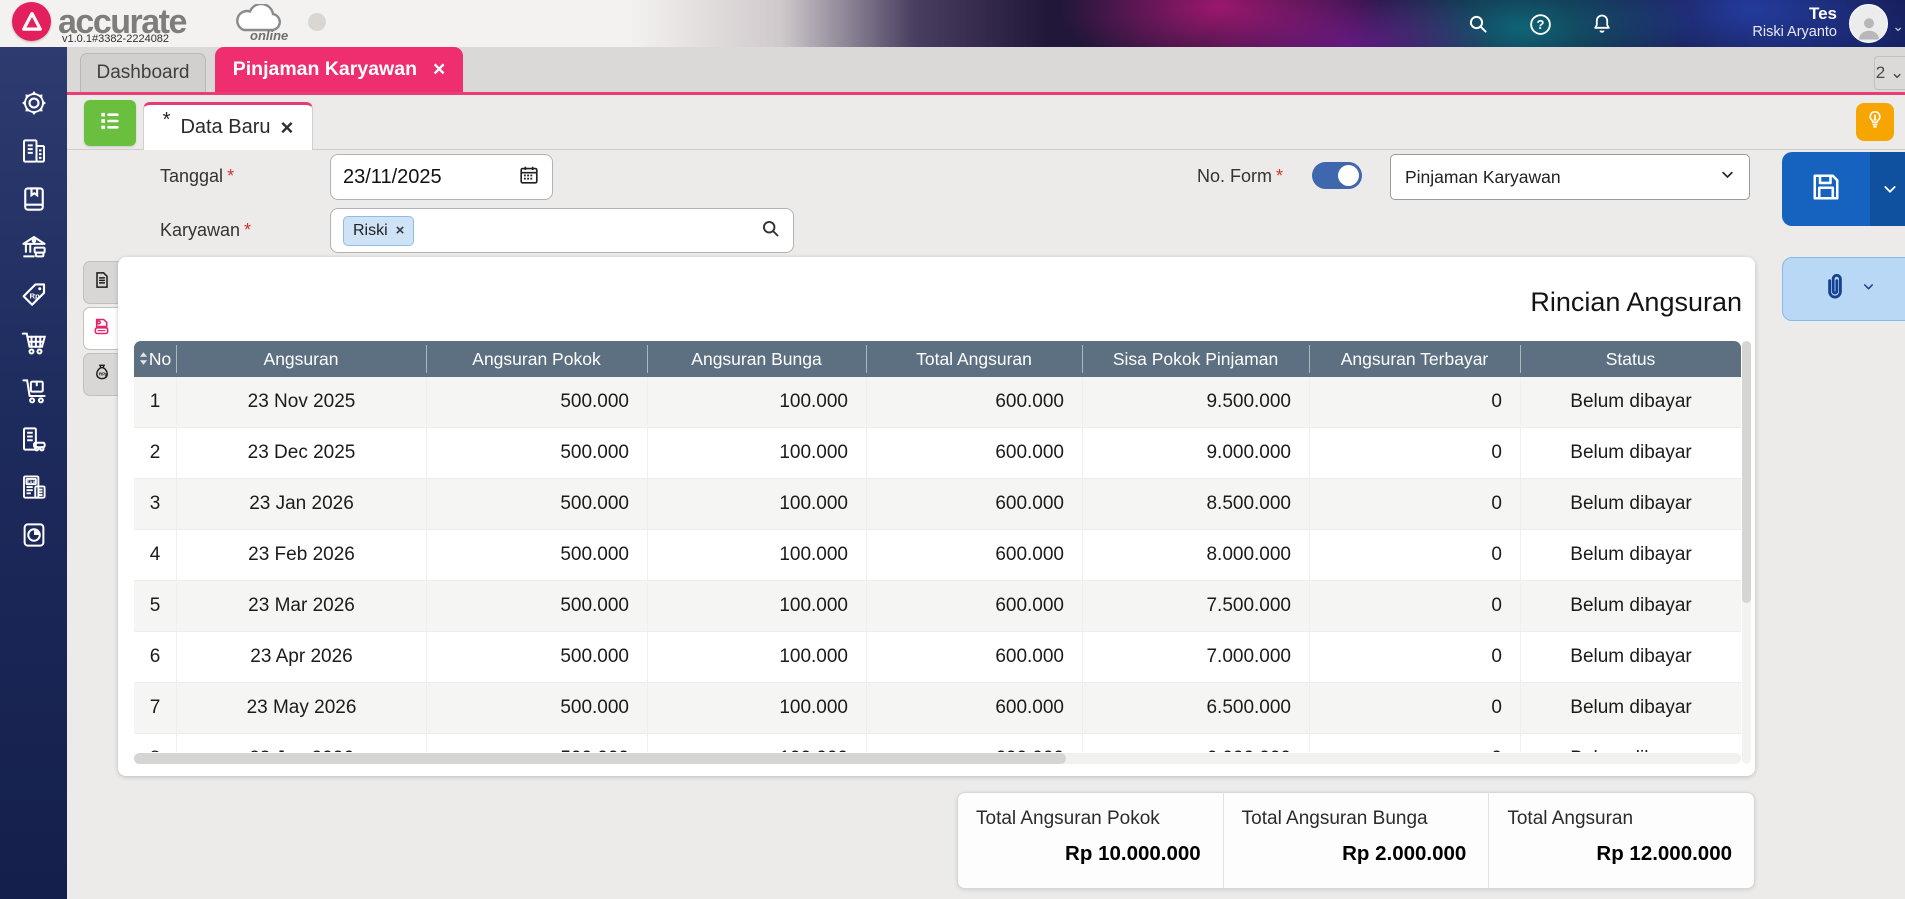  Describe the element at coordinates (1240, 176) in the screenshot. I see `no-form-label: No. Form *` at that location.